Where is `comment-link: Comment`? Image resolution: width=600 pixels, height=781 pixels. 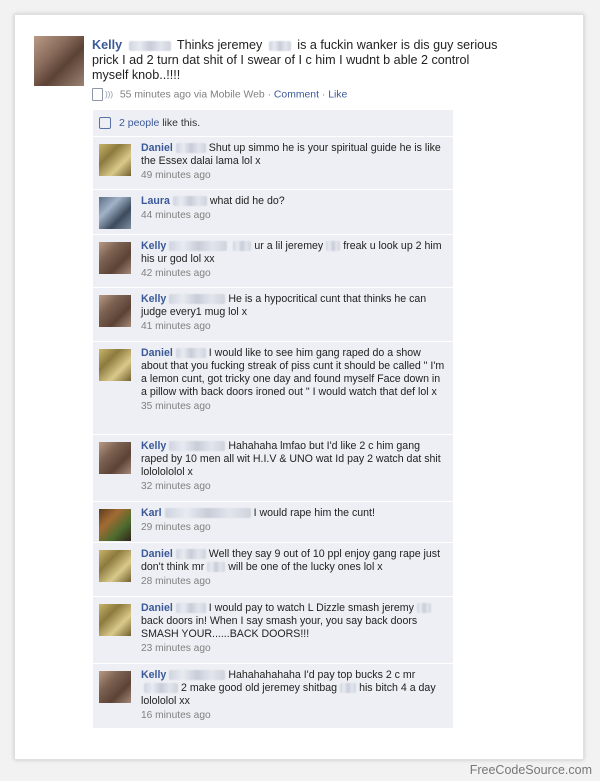
comment-link: Comment is located at coordinates (296, 94).